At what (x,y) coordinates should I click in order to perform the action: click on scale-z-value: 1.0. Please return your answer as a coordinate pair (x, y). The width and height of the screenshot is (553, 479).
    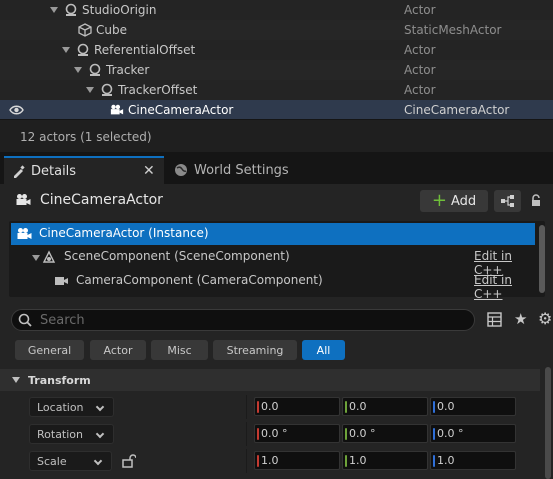
    Looking at the image, I should click on (446, 460).